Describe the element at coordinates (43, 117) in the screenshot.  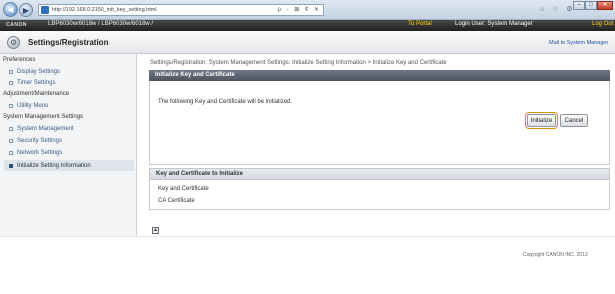
I see `sidebar-heading-system-management-settings: System Management Settings` at that location.